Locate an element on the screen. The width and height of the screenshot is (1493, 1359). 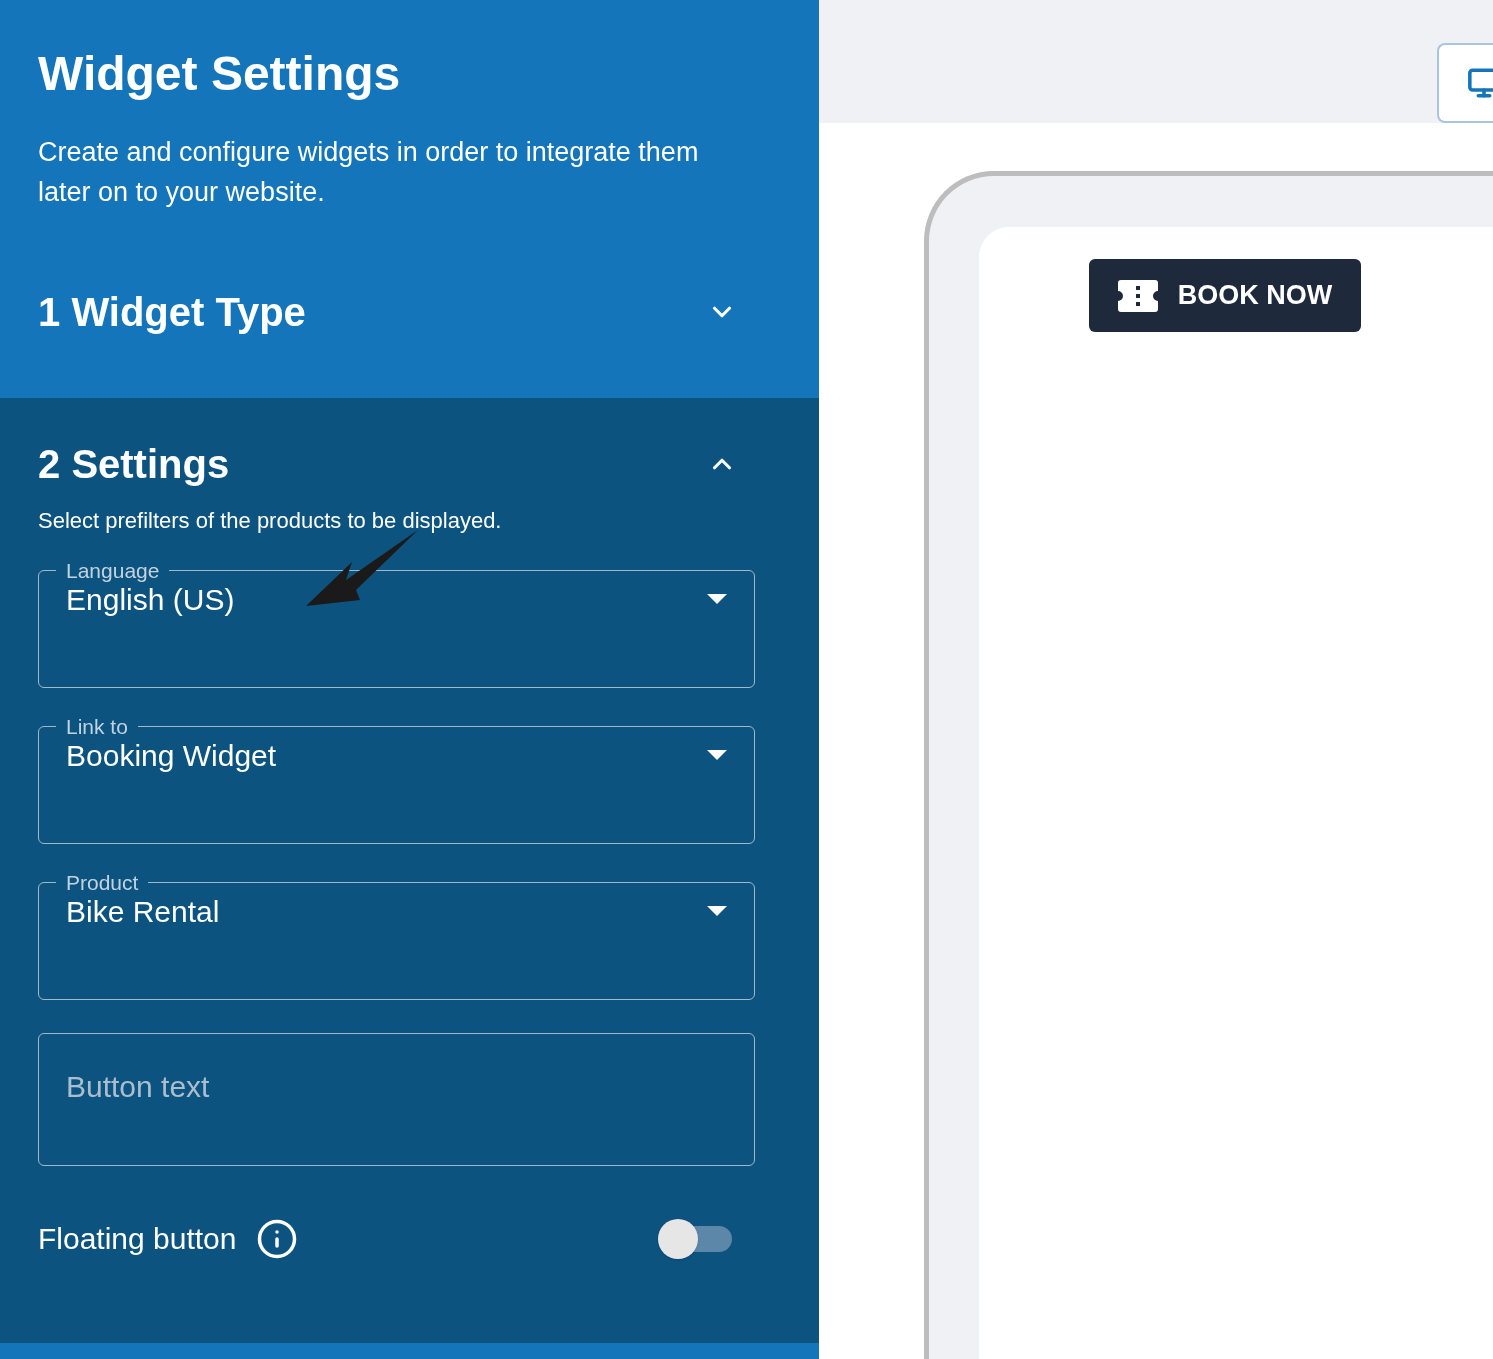
section-header: 2 Settings is located at coordinates (409, 464).